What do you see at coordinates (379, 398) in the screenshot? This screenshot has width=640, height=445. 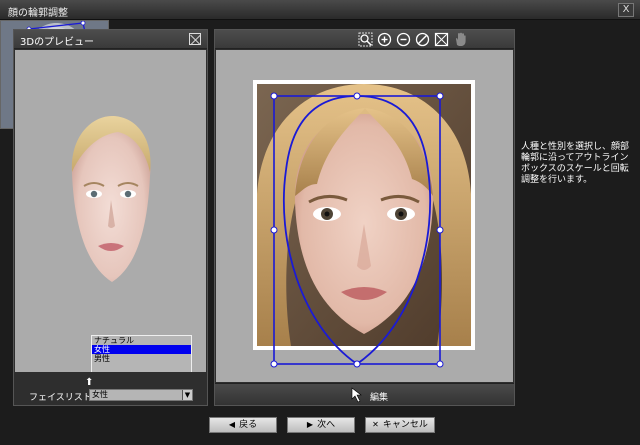 I see `edit-status-label: 編集` at bounding box center [379, 398].